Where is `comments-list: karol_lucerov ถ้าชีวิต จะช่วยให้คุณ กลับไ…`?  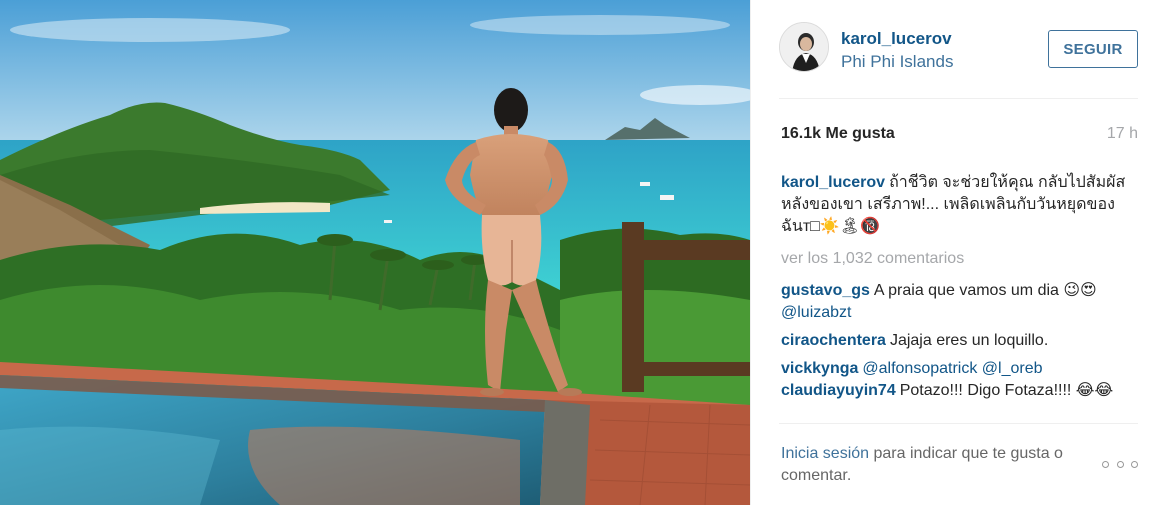 comments-list: karol_lucerov ถ้าชีวิต จะช่วยให้คุณ กลับไ… is located at coordinates (956, 296).